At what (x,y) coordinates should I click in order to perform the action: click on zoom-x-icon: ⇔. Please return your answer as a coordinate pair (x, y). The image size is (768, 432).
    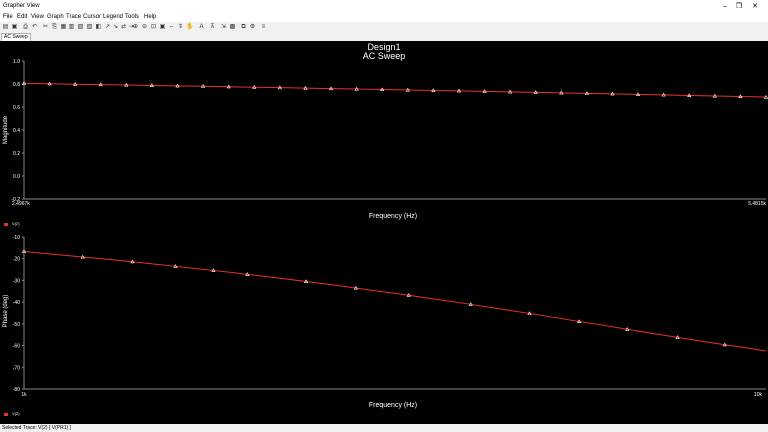
    Looking at the image, I should click on (171, 27).